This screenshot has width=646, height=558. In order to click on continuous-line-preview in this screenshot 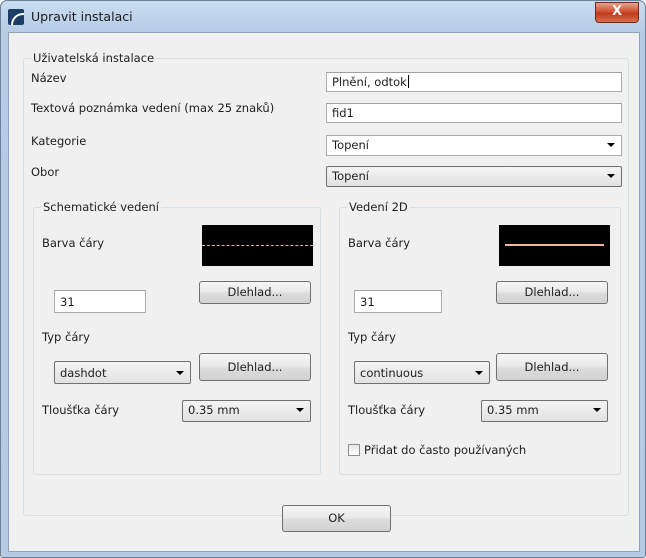, I will do `click(554, 245)`.